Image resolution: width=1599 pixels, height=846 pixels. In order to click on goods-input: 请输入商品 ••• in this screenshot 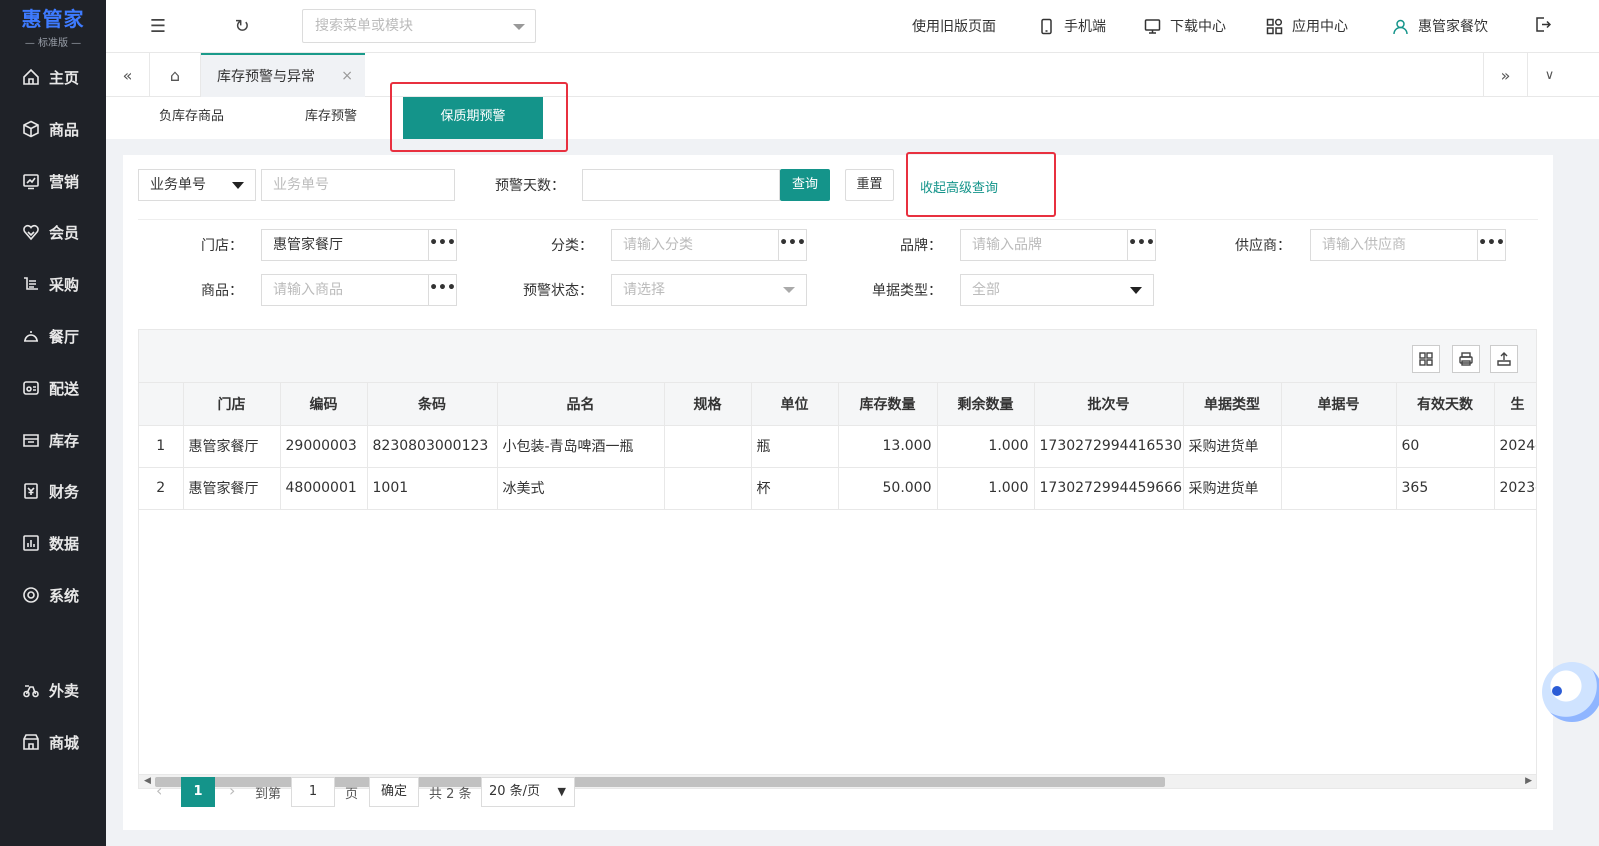, I will do `click(359, 290)`.